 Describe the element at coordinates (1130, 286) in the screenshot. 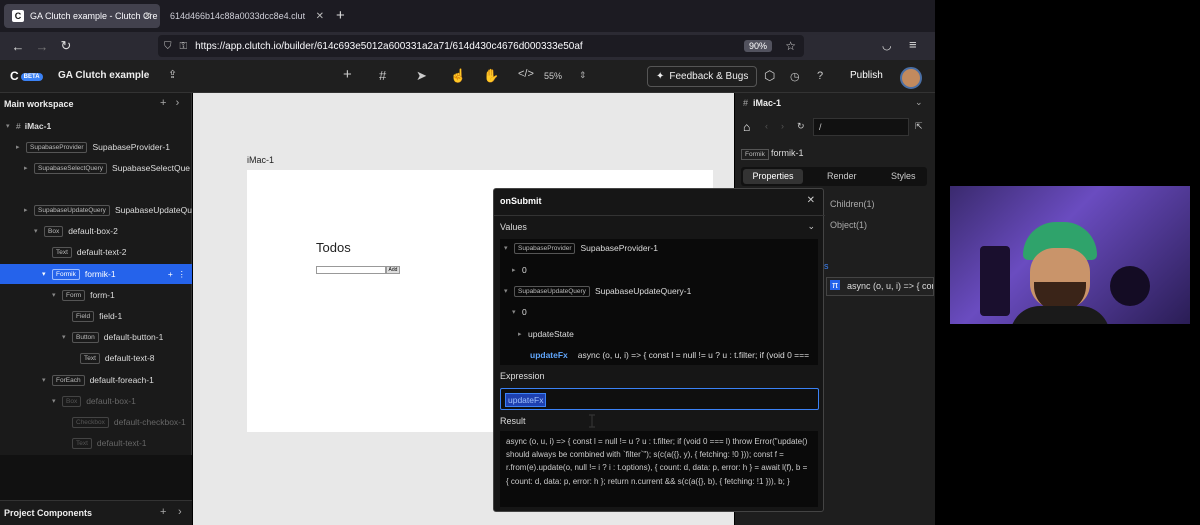

I see `microphone-shape` at that location.